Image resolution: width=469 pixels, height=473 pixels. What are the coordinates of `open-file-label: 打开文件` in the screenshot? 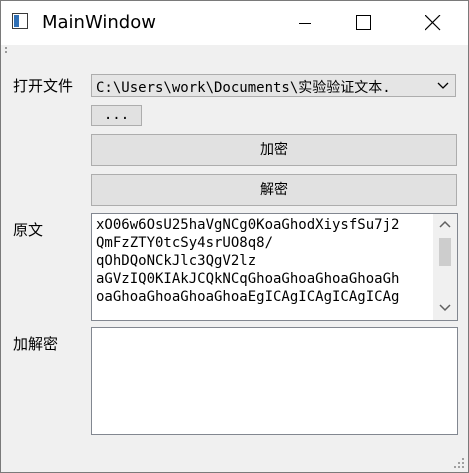 It's located at (43, 86).